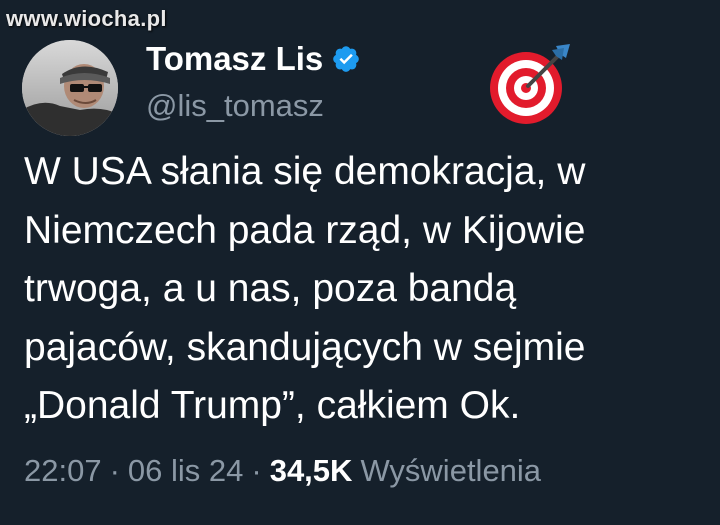 The image size is (720, 525). Describe the element at coordinates (311, 471) in the screenshot. I see `views-count: 34,5K` at that location.